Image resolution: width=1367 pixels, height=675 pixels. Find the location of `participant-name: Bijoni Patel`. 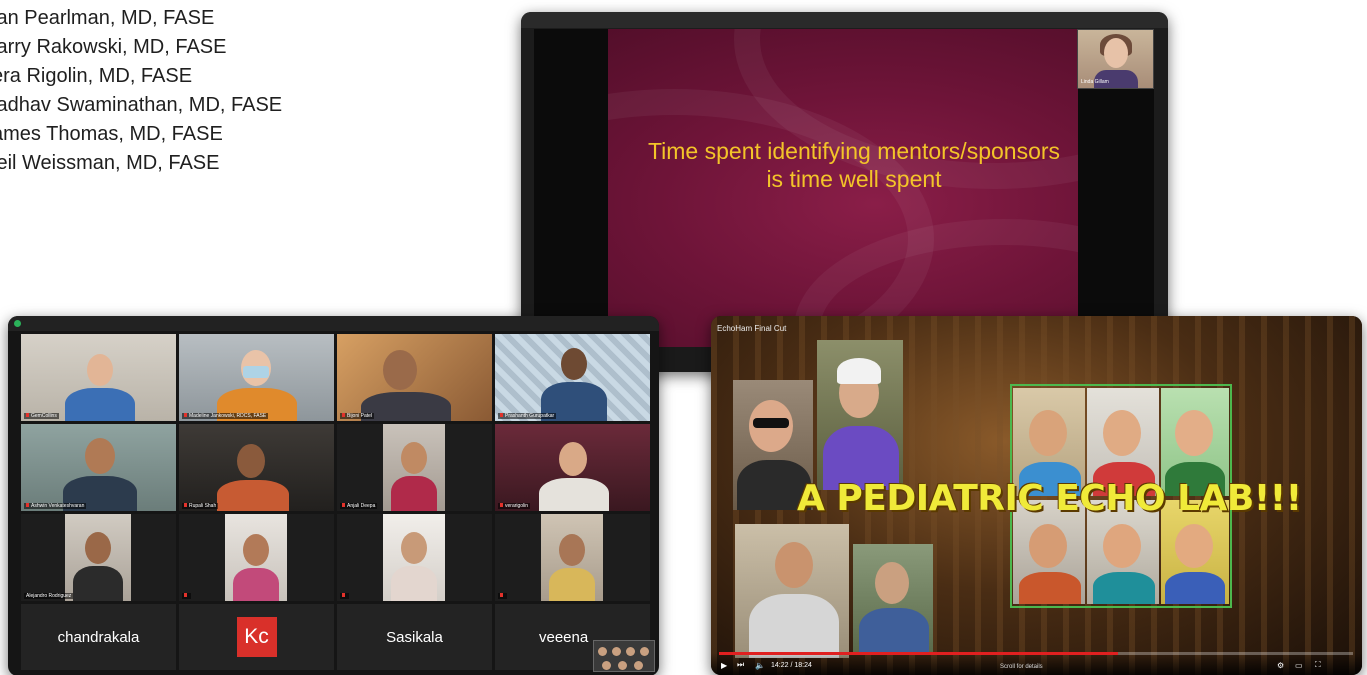

participant-name: Bijoni Patel is located at coordinates (360, 416).